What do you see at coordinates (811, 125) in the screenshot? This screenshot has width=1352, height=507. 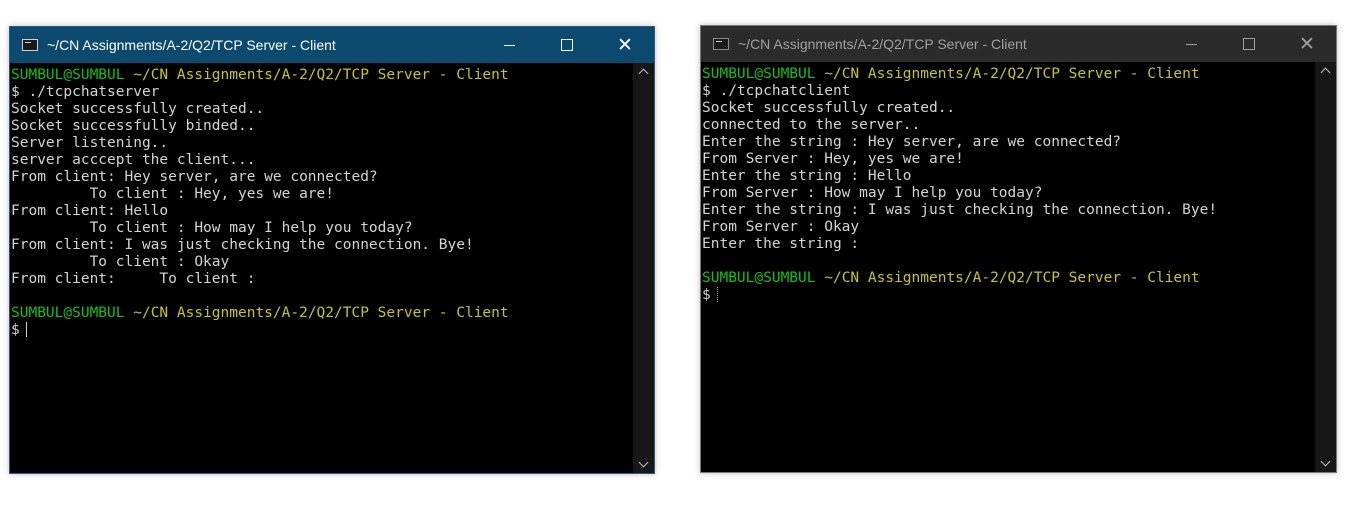 I see `output-line: connected to the server..` at bounding box center [811, 125].